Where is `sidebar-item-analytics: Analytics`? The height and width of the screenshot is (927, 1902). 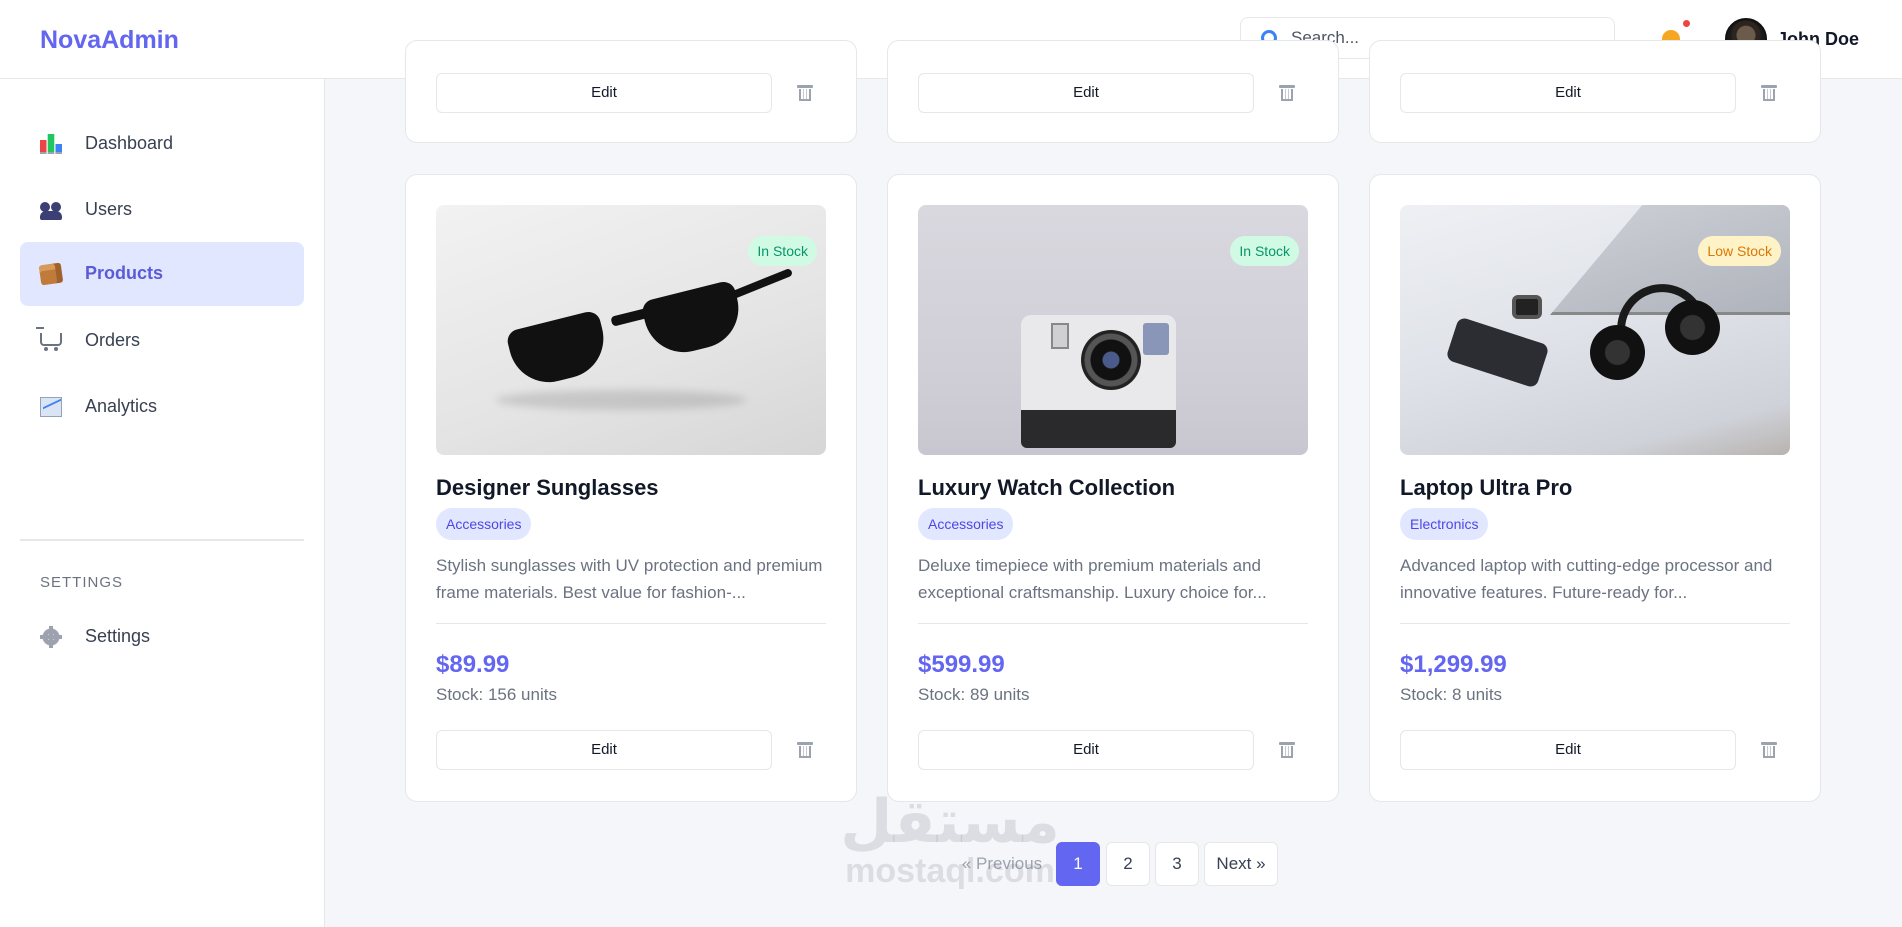
sidebar-item-analytics: Analytics is located at coordinates (162, 407).